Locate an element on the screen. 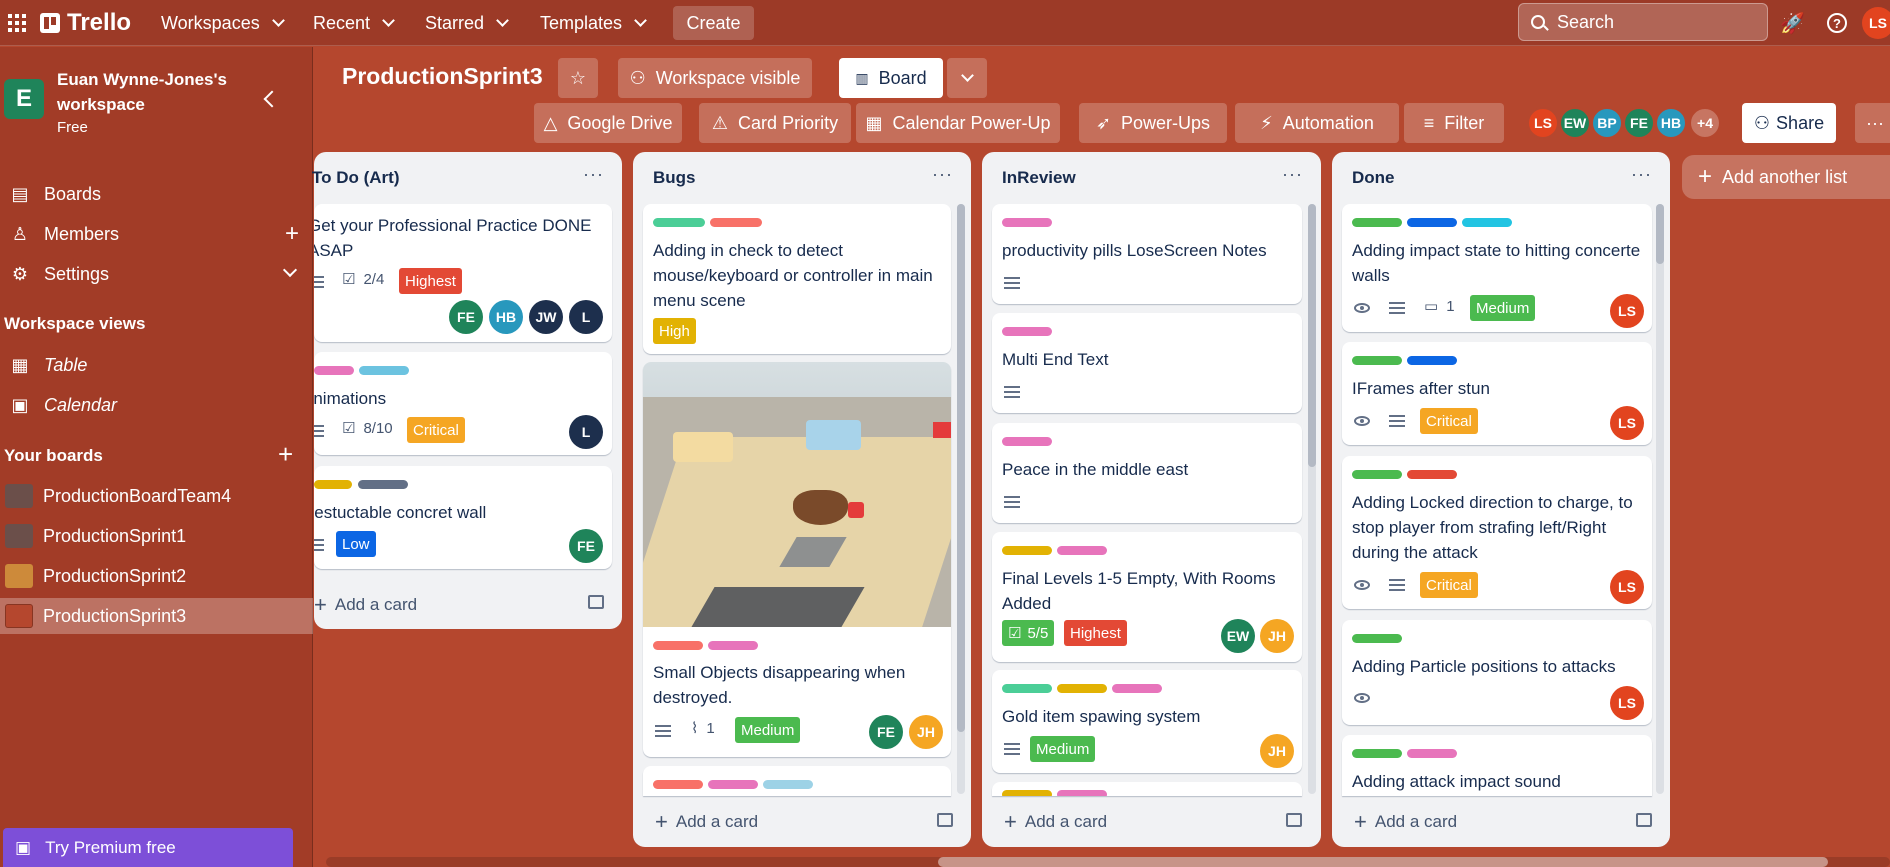 Image resolution: width=1890 pixels, height=867 pixels. card: Destuctable concret wall Low FE is located at coordinates (463, 517).